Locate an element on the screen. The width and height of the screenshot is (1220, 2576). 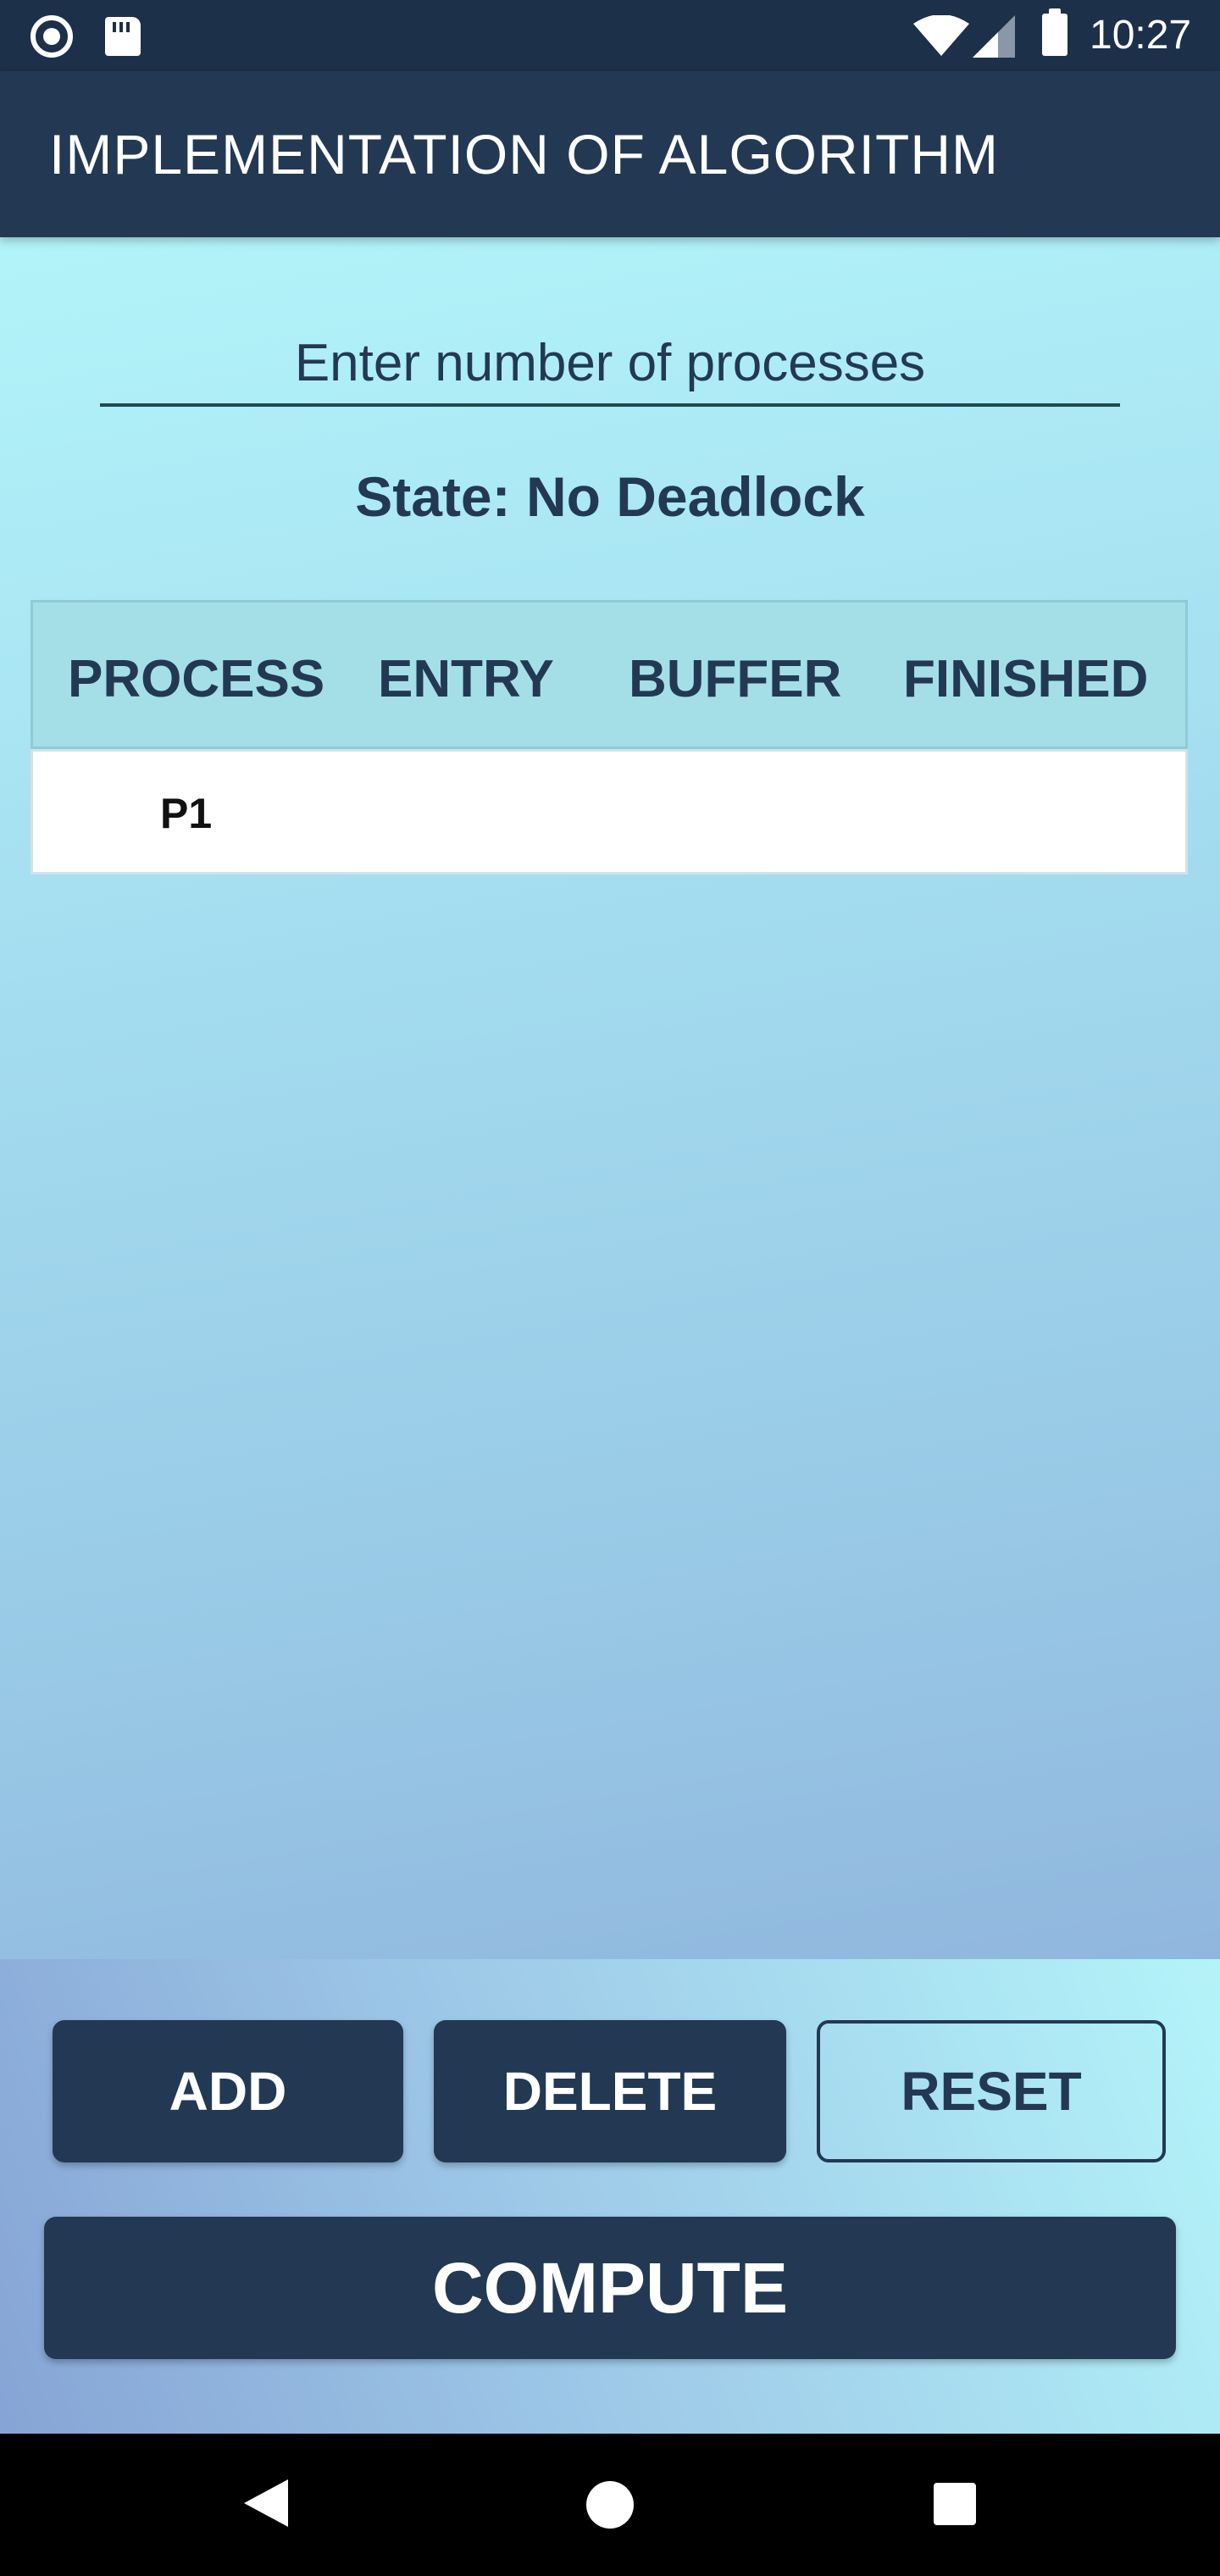
header-buffer: BUFFER is located at coordinates (735, 679).